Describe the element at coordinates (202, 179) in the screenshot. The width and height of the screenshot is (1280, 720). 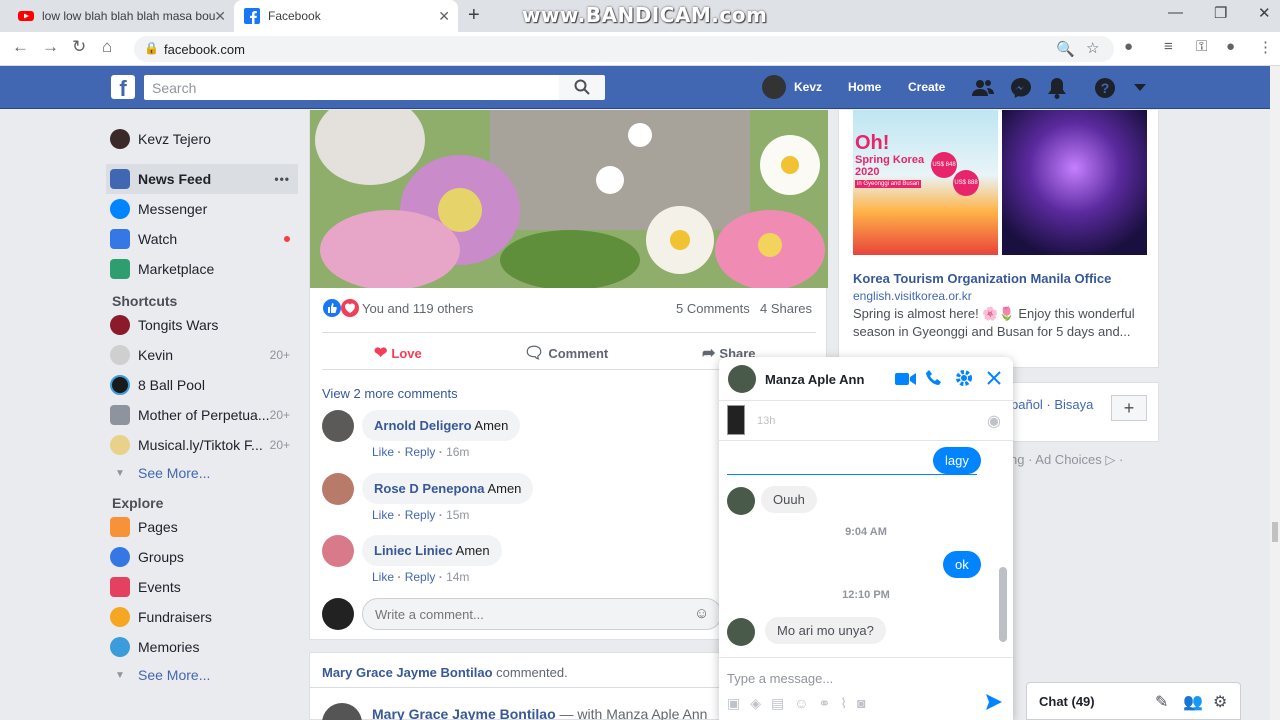
I see `sidebar-item-news-feed: News Feed •••` at that location.